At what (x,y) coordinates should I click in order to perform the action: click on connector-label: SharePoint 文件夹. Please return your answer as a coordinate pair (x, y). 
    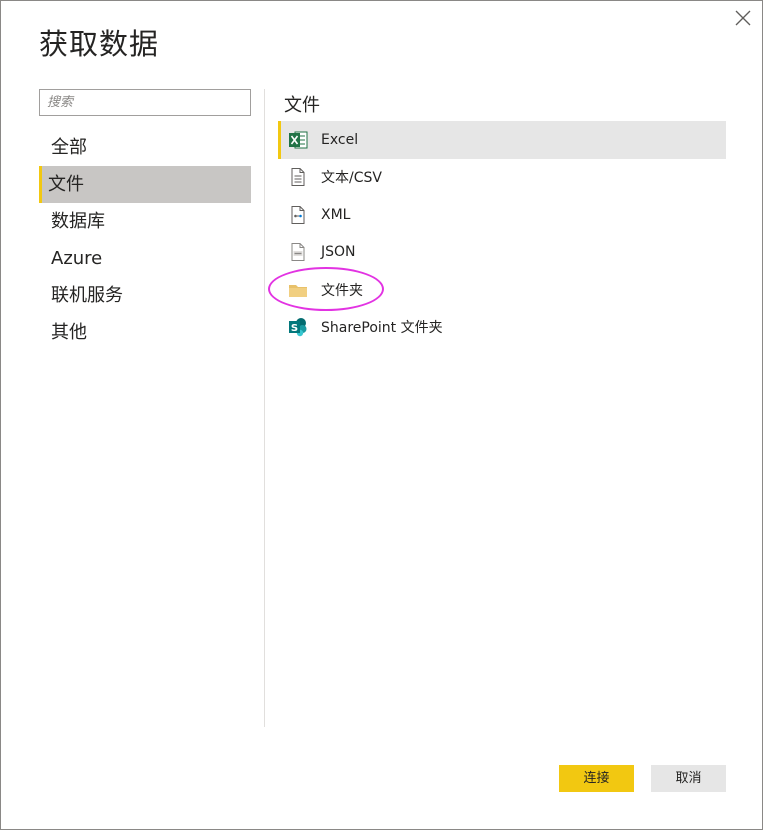
    Looking at the image, I should click on (382, 328).